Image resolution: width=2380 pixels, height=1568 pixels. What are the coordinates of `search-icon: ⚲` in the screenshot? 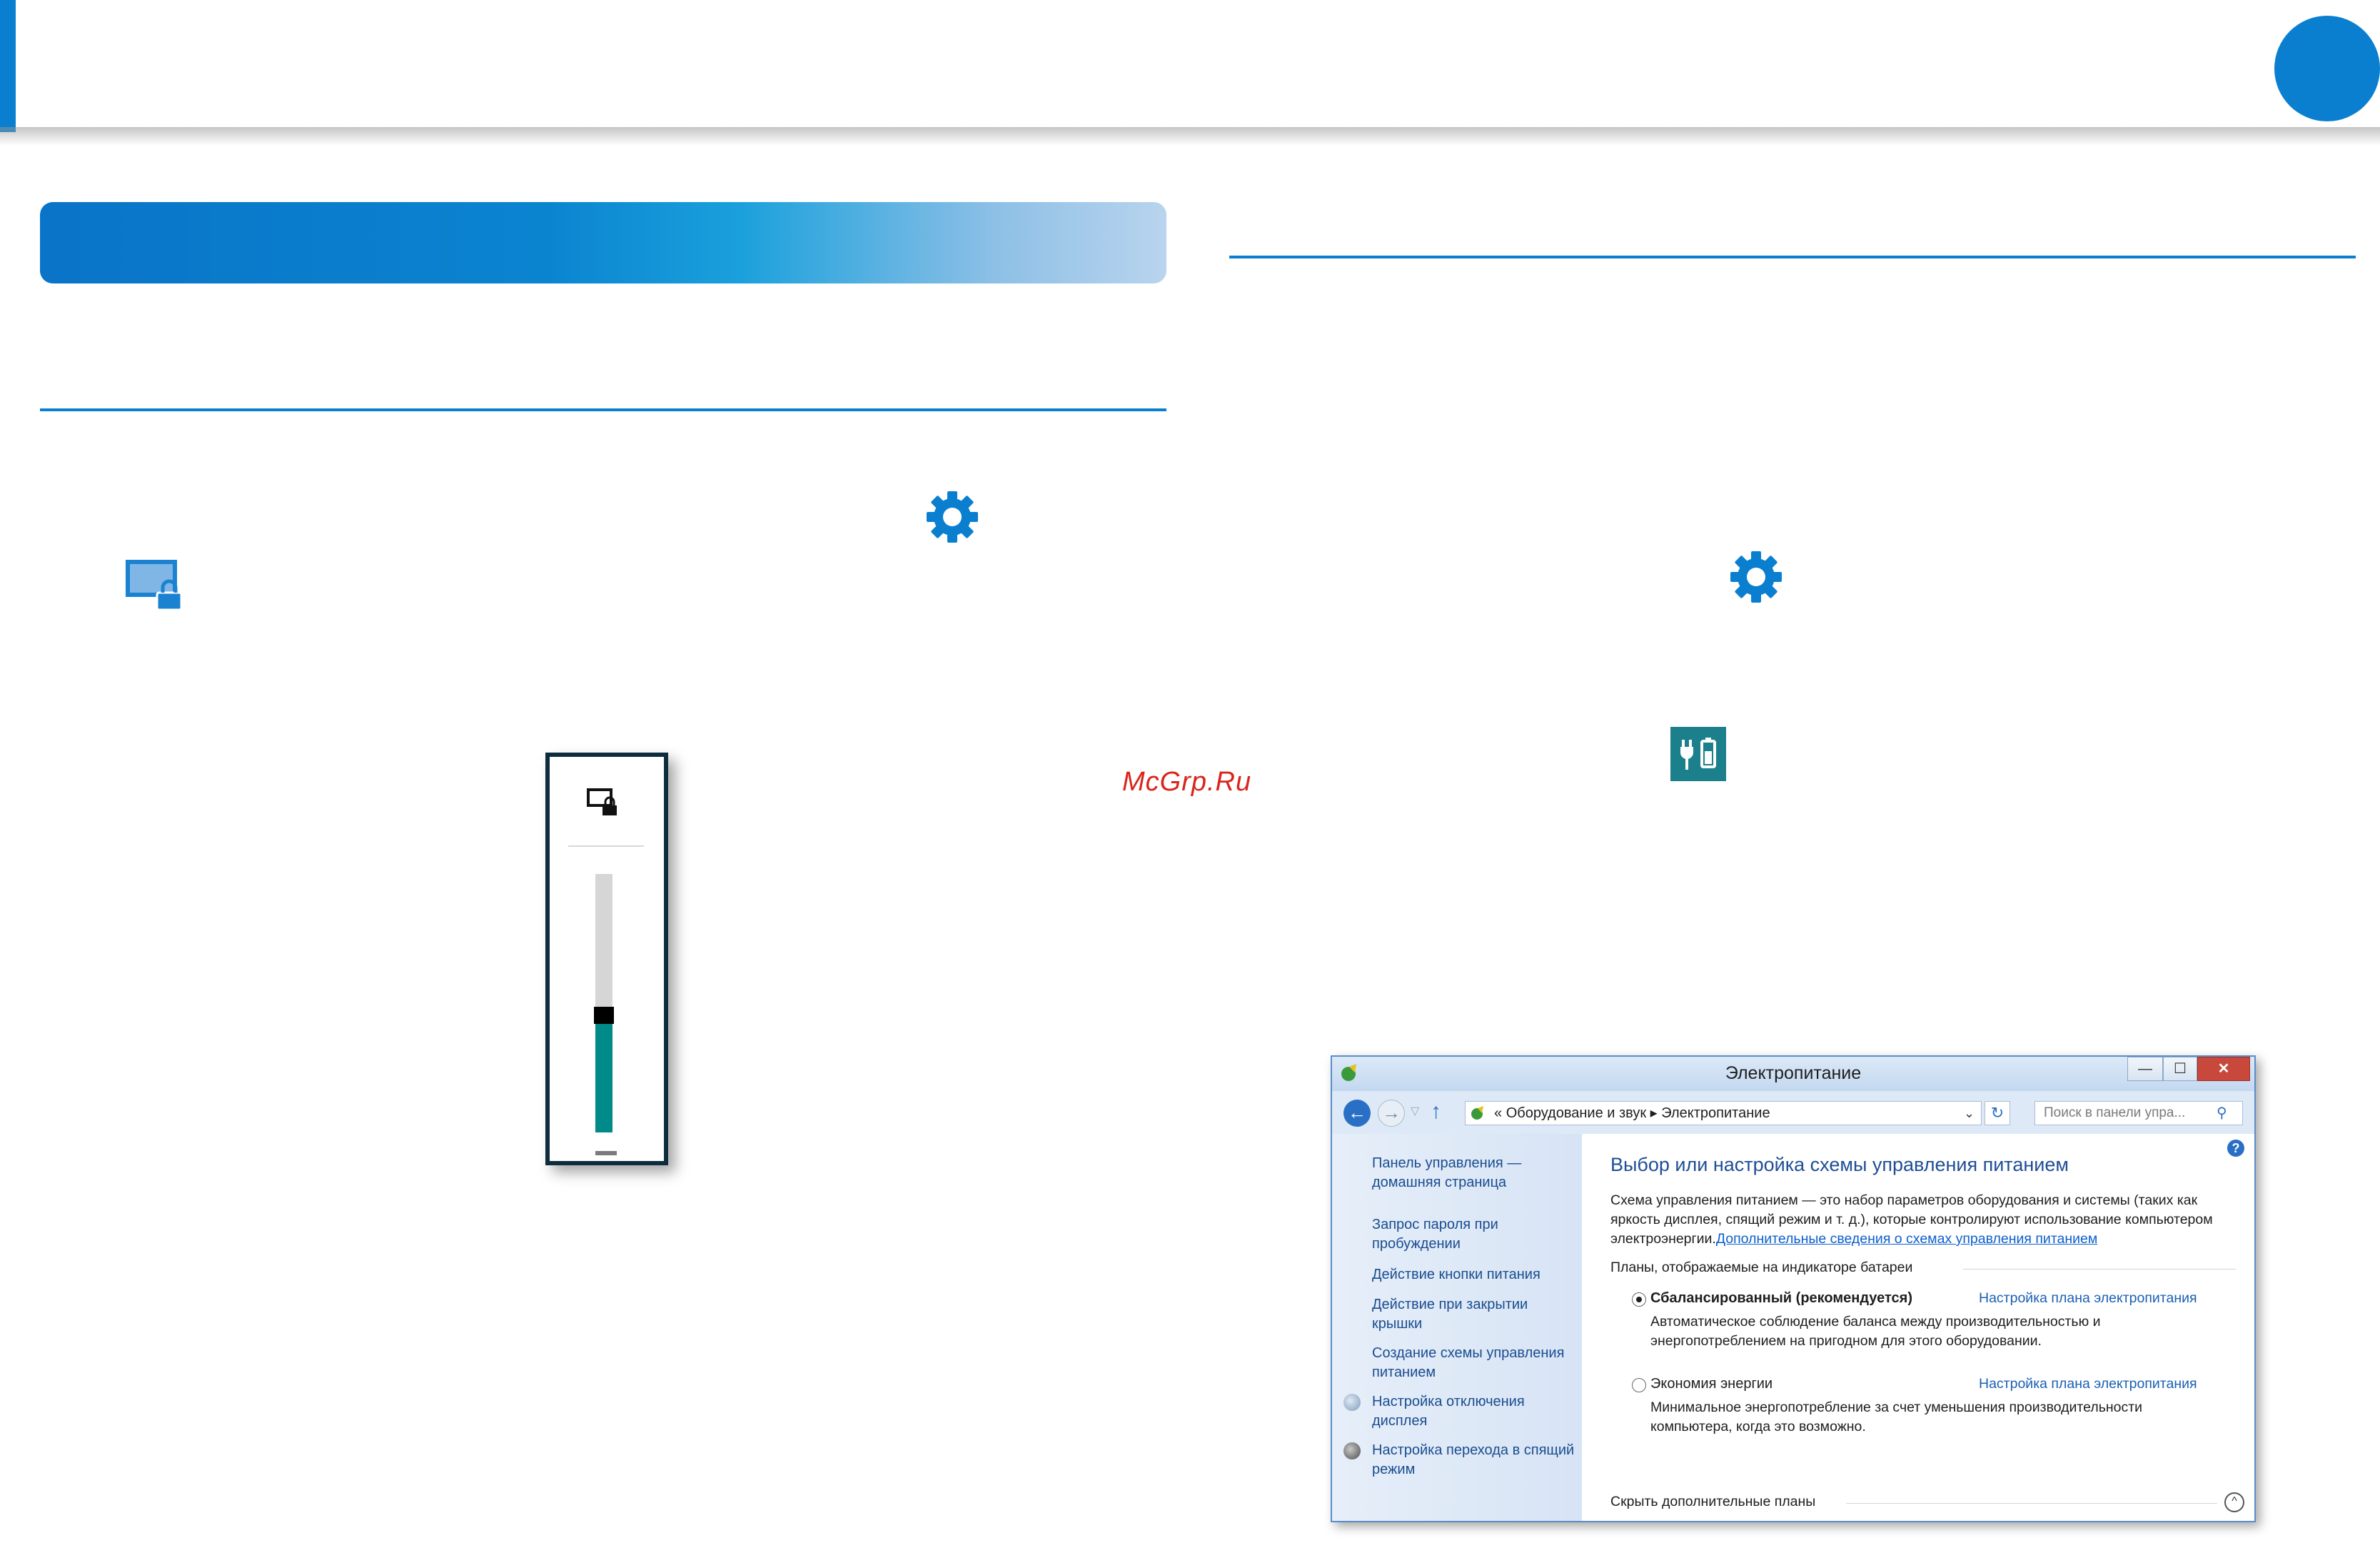 It's located at (2222, 1113).